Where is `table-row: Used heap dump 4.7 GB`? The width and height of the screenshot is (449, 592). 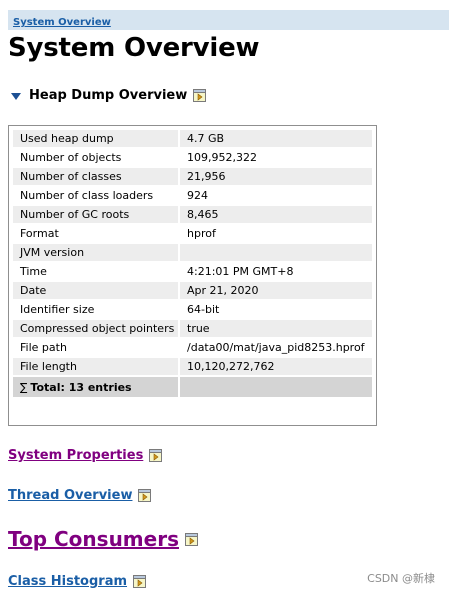 table-row: Used heap dump 4.7 GB is located at coordinates (192, 138).